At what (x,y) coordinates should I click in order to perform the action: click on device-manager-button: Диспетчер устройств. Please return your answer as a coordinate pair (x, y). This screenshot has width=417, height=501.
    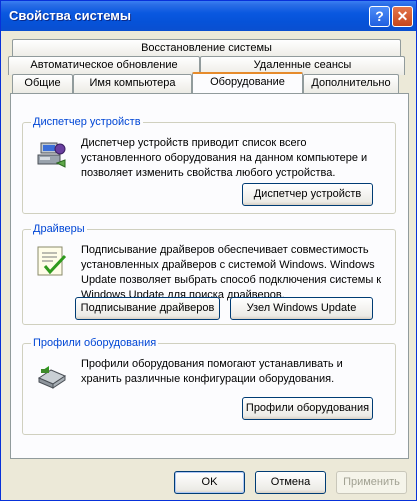
    Looking at the image, I should click on (307, 194).